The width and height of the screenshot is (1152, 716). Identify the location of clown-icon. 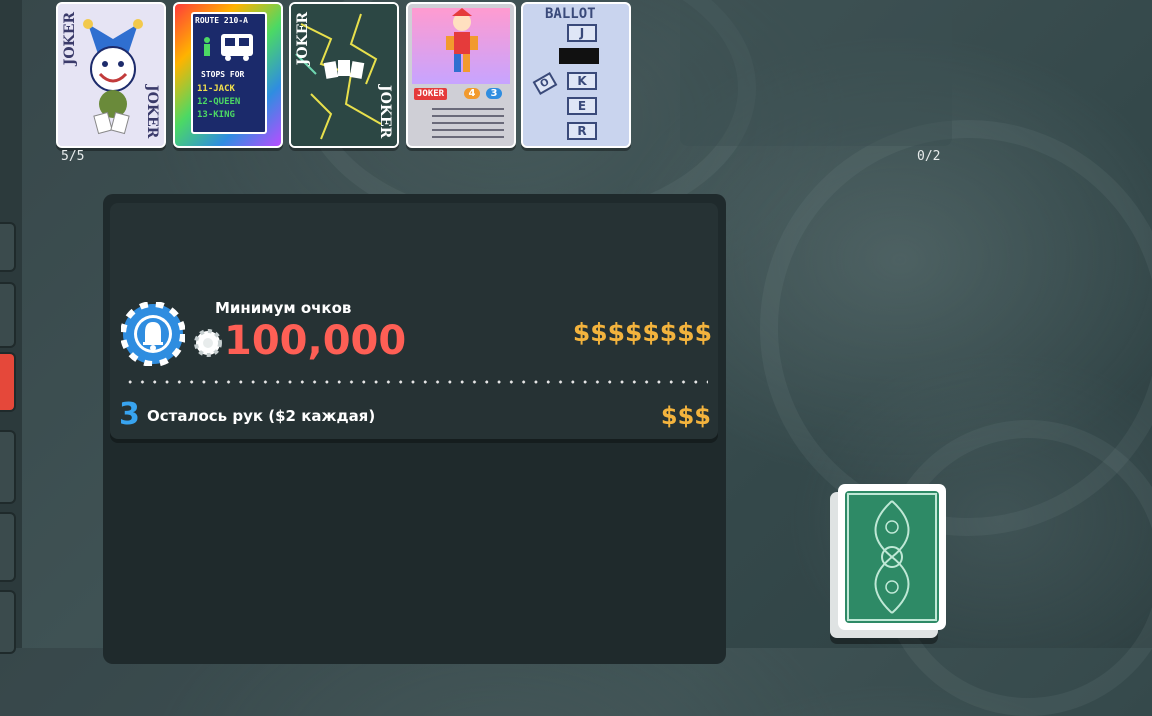
(462, 40).